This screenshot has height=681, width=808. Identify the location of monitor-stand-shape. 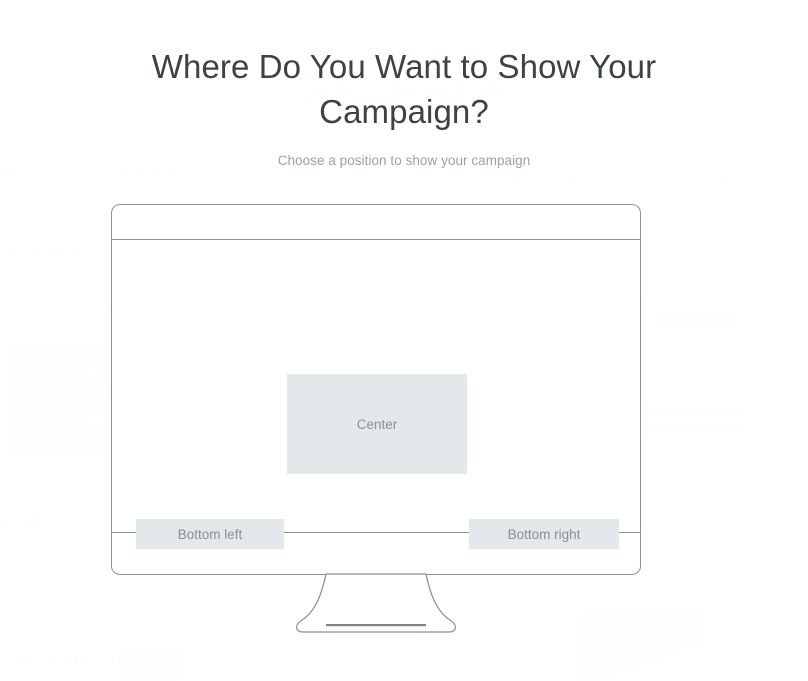
(376, 603).